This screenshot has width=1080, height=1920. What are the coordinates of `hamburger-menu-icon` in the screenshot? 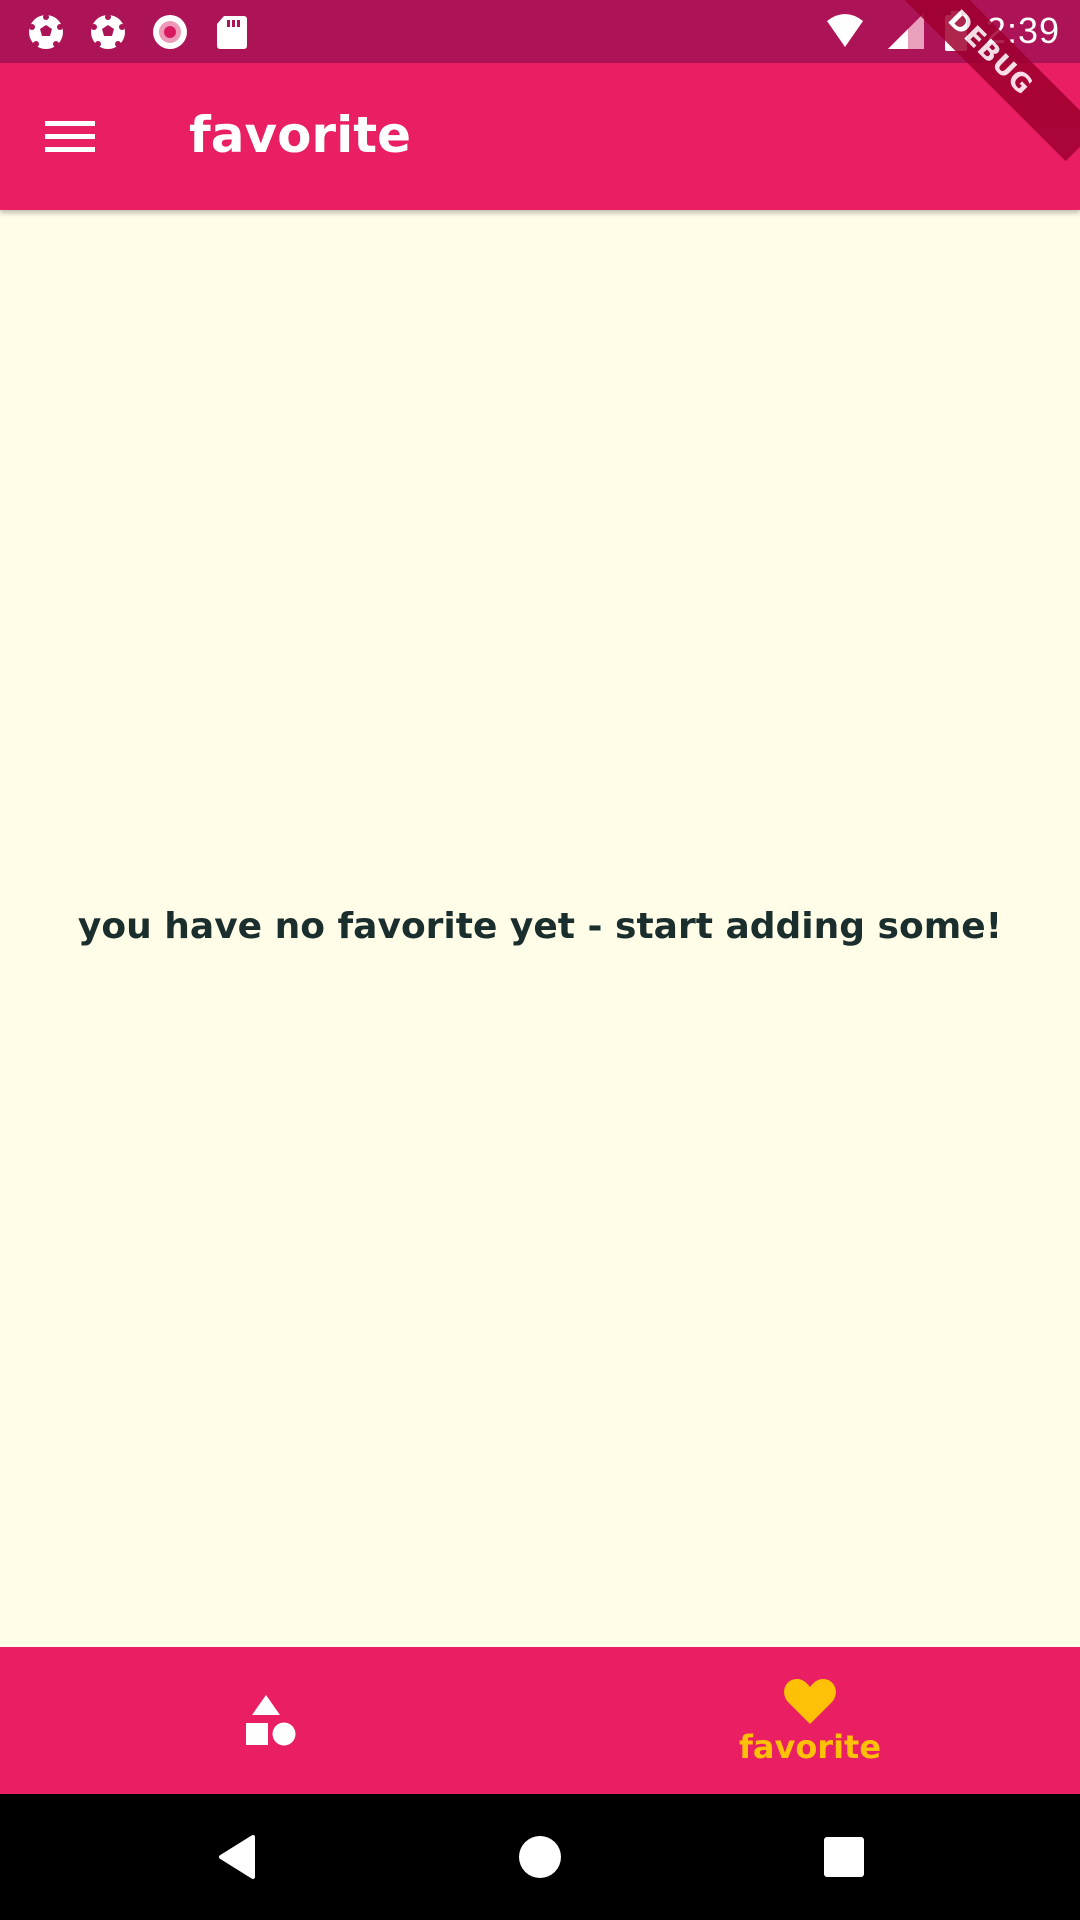 It's located at (70, 136).